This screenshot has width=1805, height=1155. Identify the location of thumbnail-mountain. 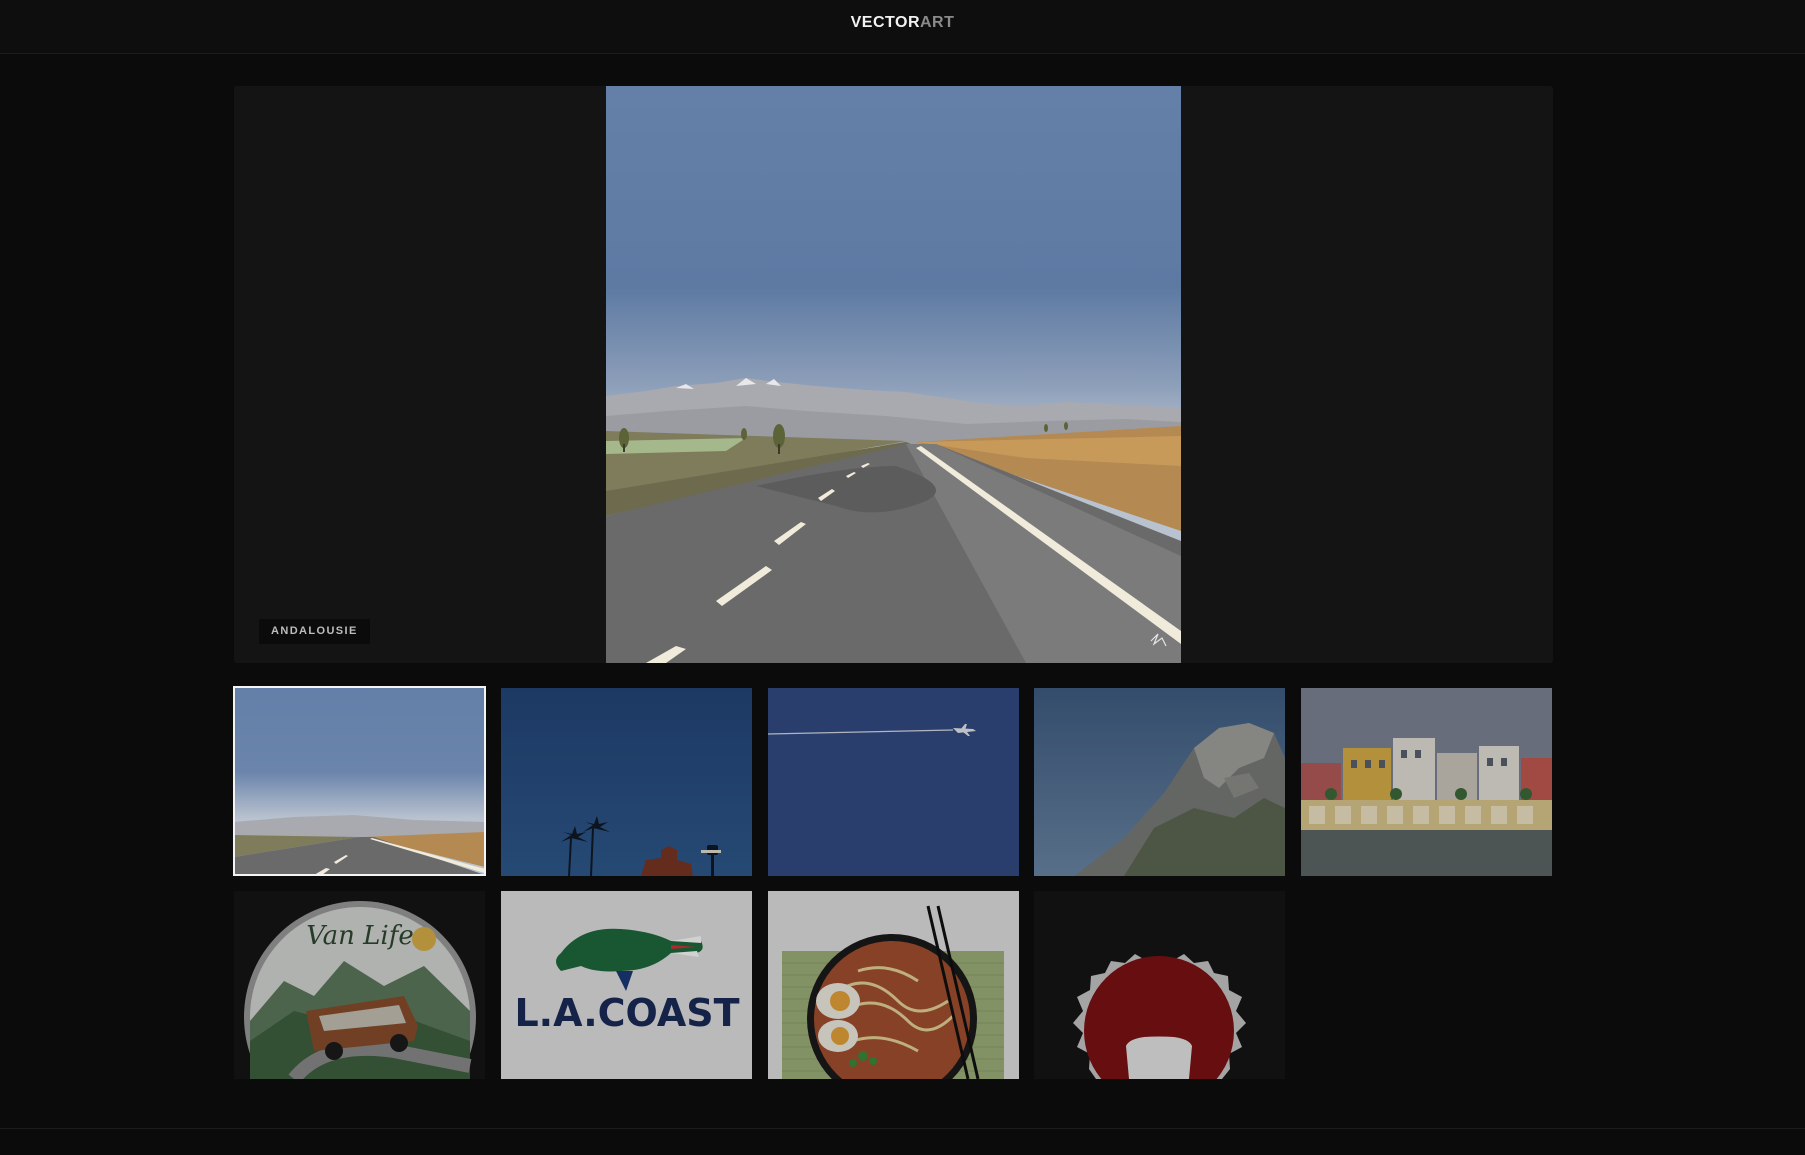
(1159, 782).